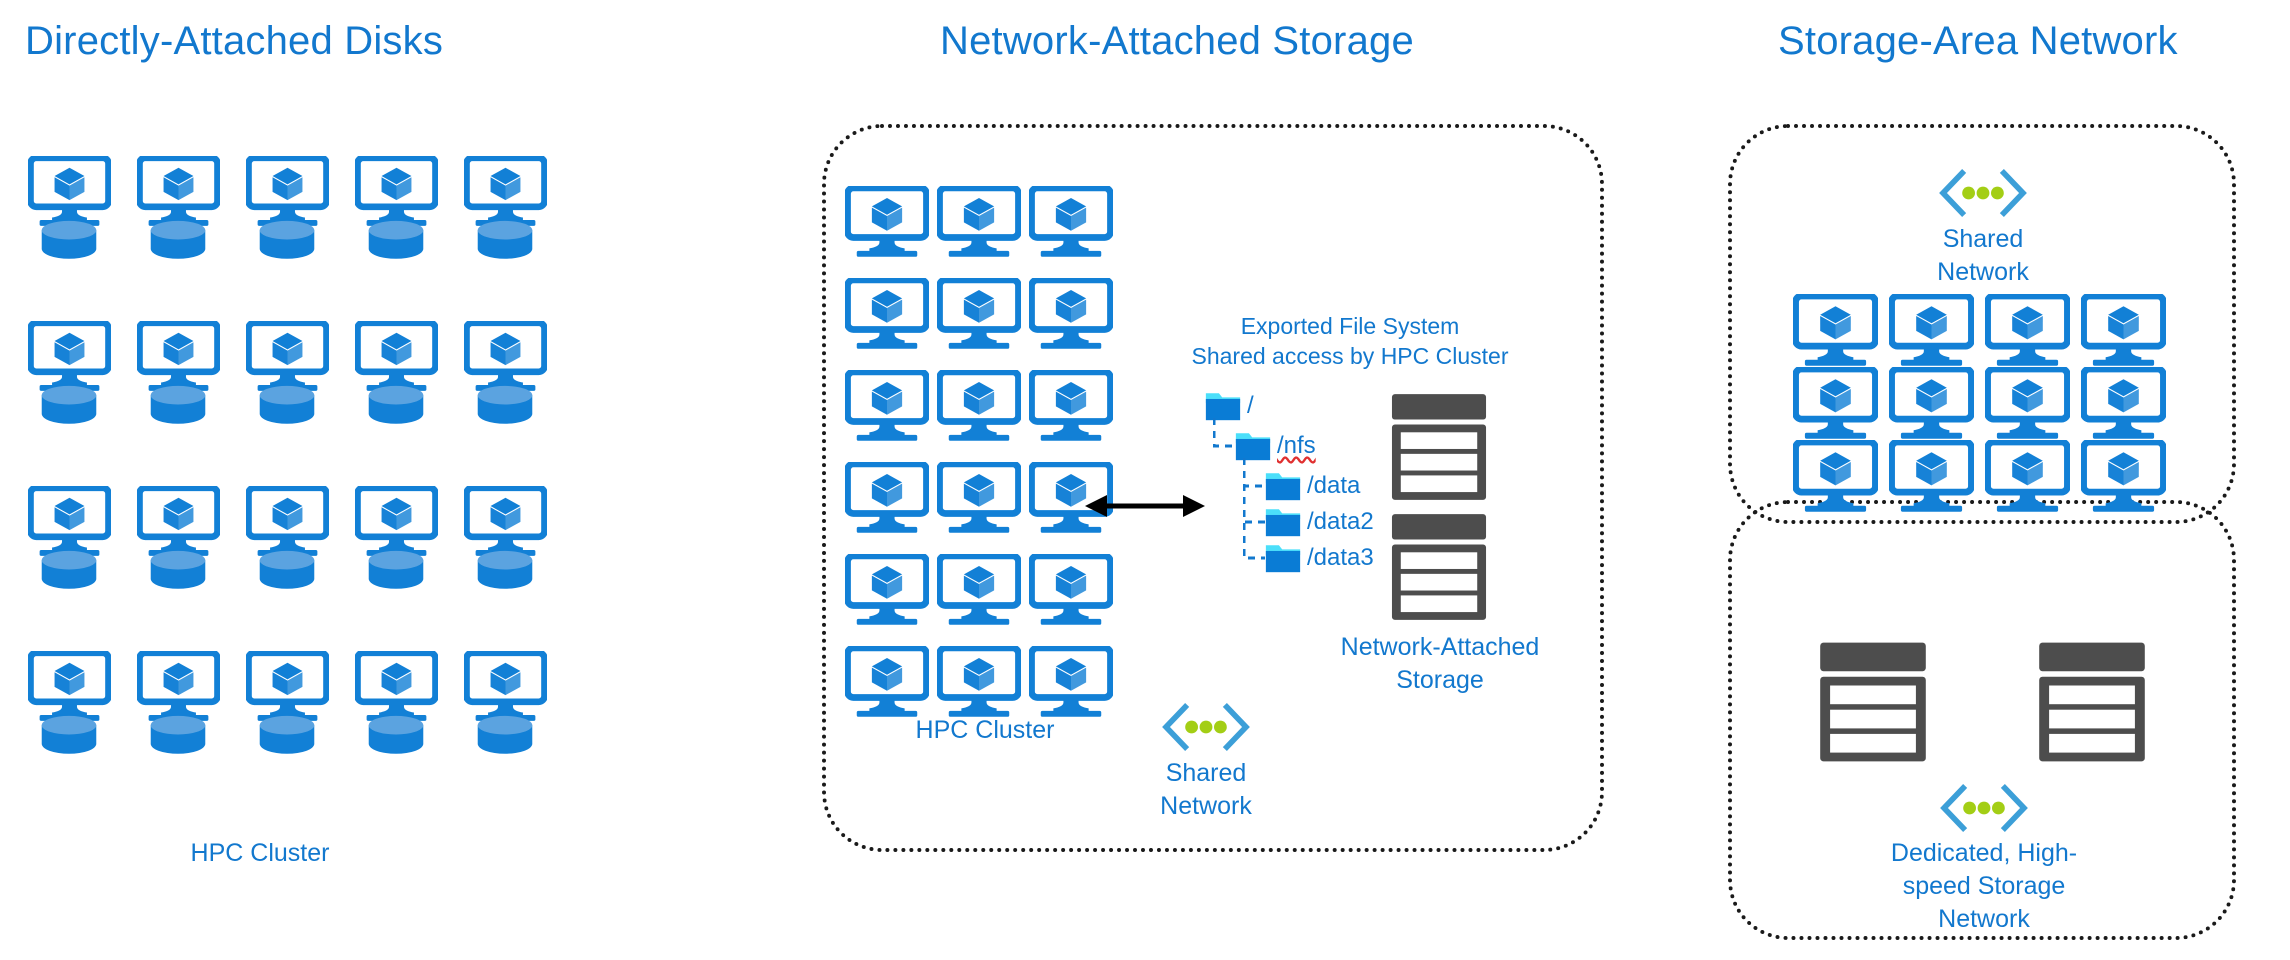 The width and height of the screenshot is (2290, 960). I want to click on shared-network-label-right-line2: Network, so click(1983, 272).